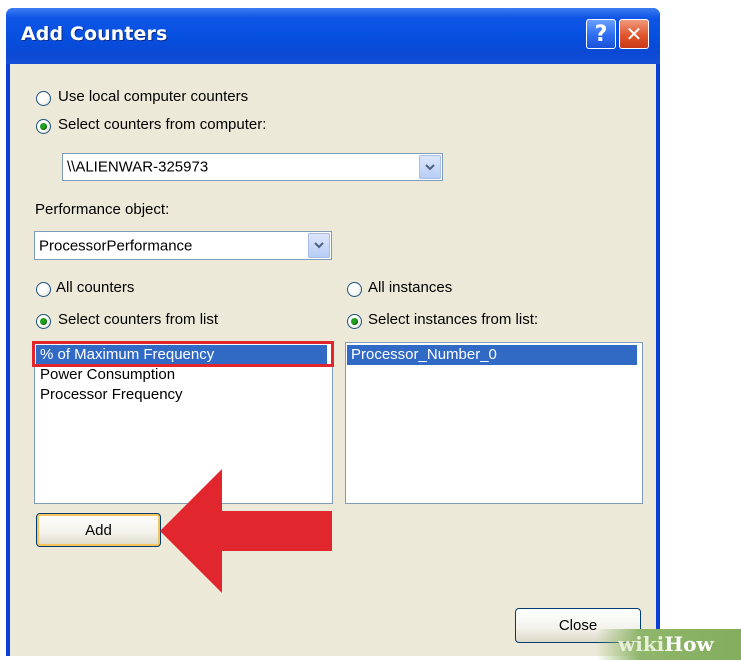  I want to click on add-button-label: Add, so click(98, 530).